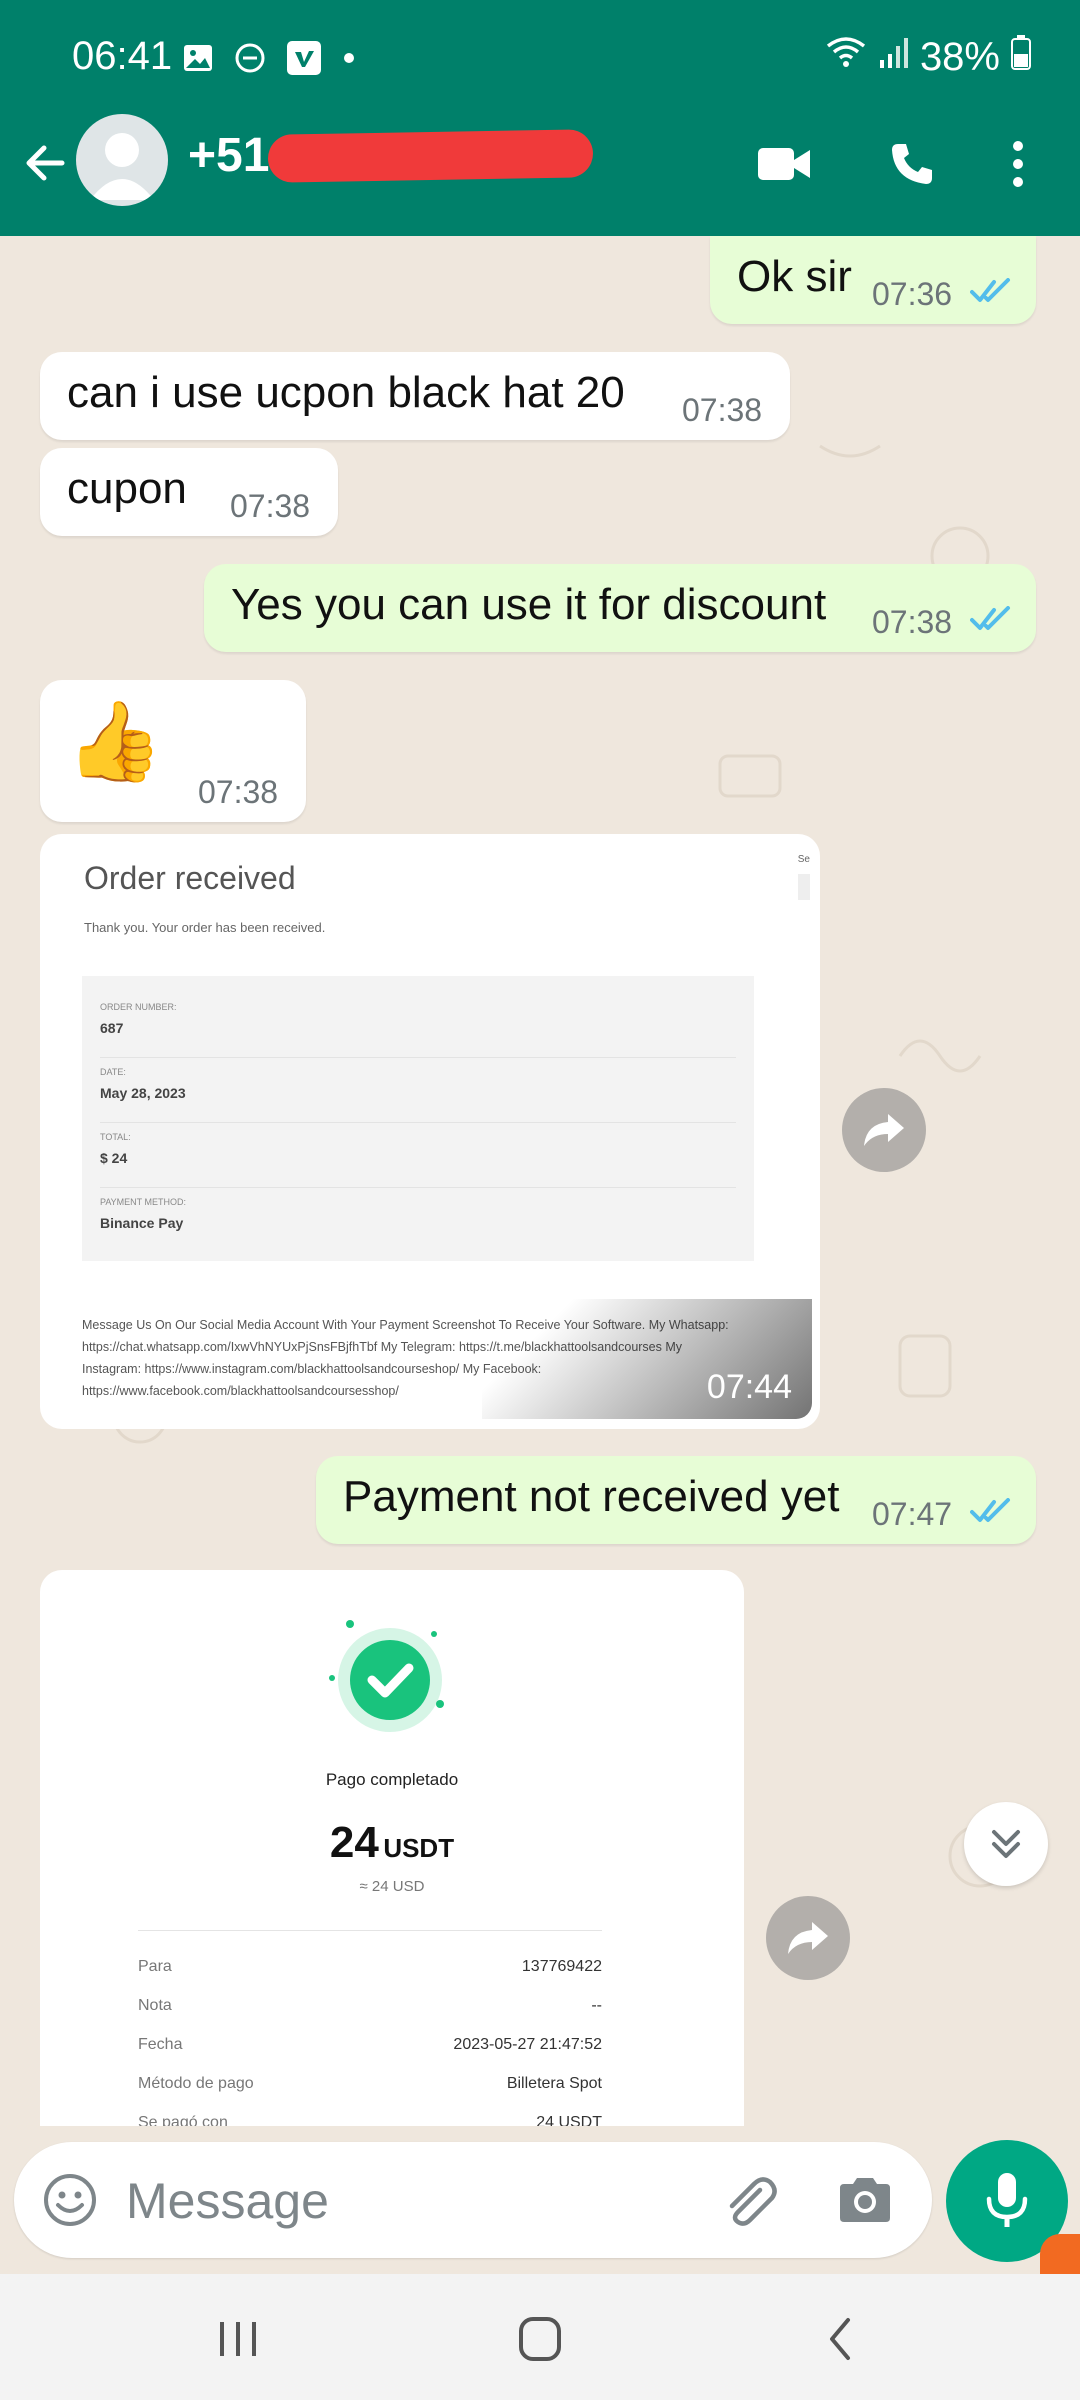  What do you see at coordinates (370, 1930) in the screenshot?
I see `divider` at bounding box center [370, 1930].